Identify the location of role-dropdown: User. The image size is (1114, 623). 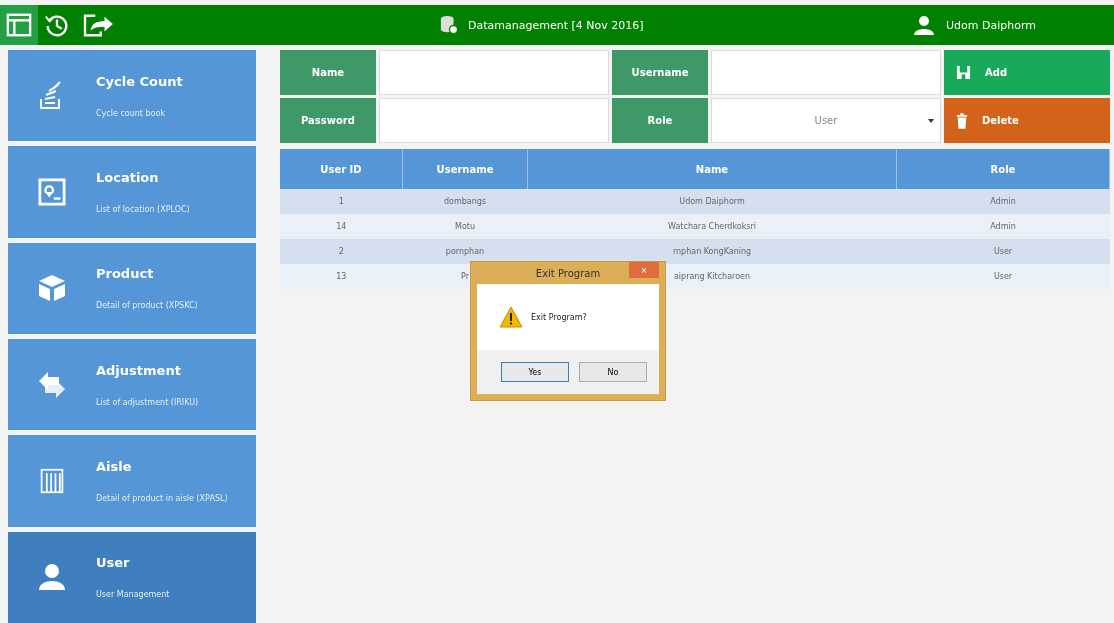
(826, 120).